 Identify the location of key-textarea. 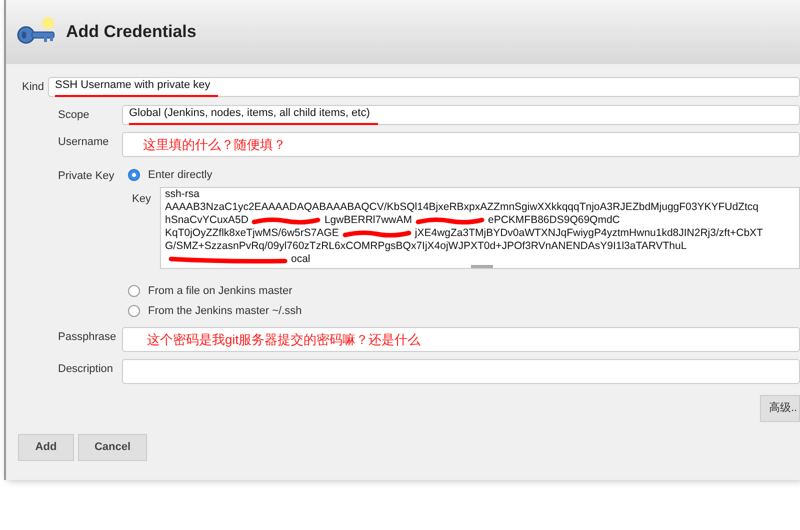
(480, 228).